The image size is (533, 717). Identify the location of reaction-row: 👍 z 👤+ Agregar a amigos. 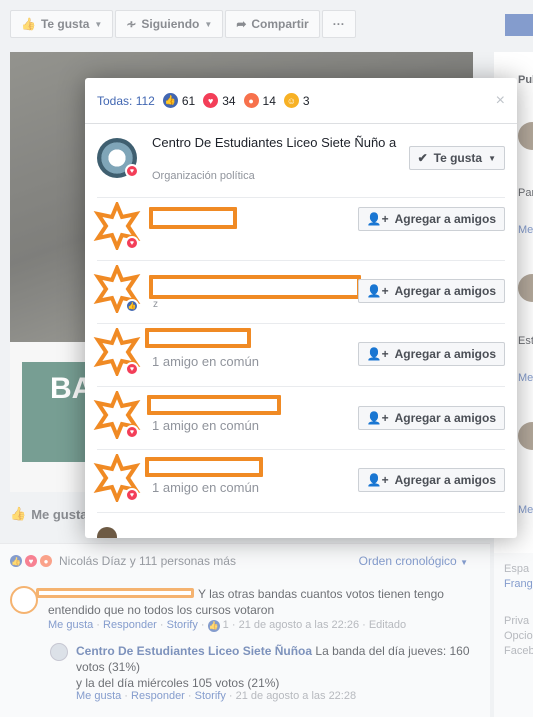
(299, 292).